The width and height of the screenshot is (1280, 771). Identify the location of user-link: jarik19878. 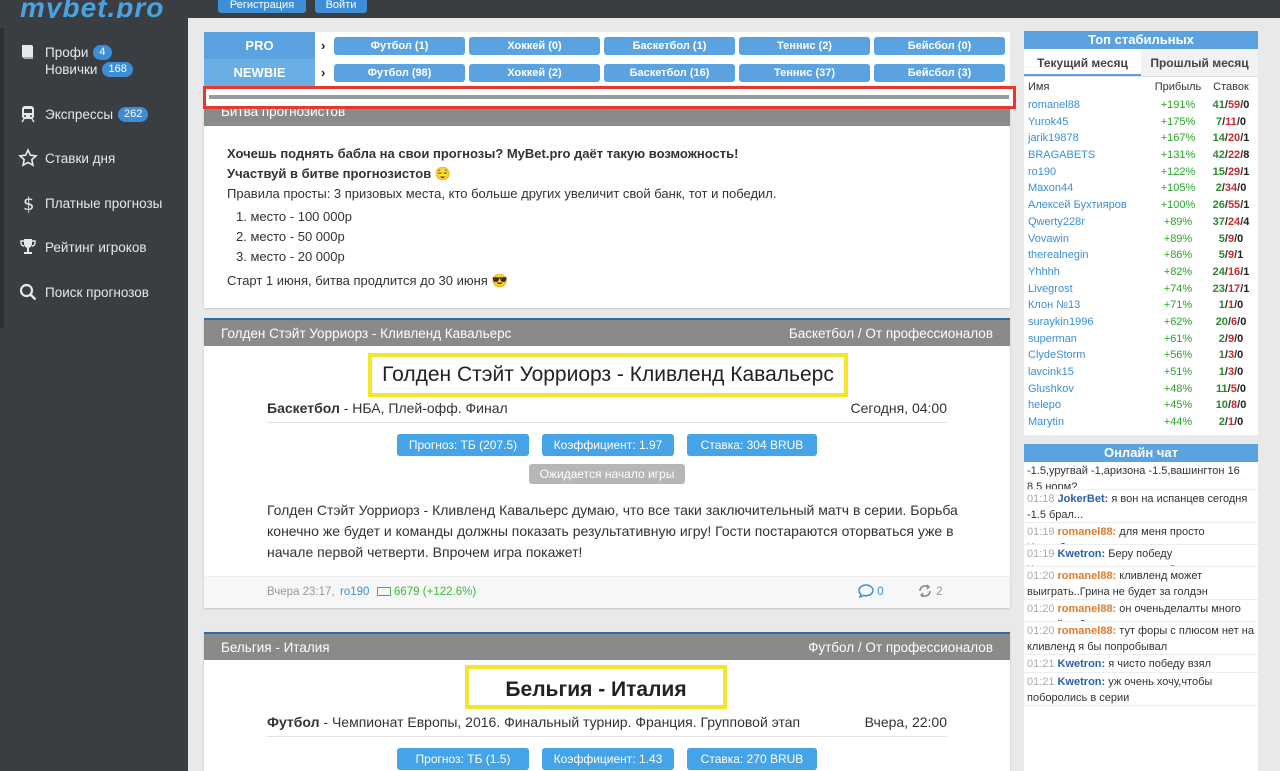
(1088, 138).